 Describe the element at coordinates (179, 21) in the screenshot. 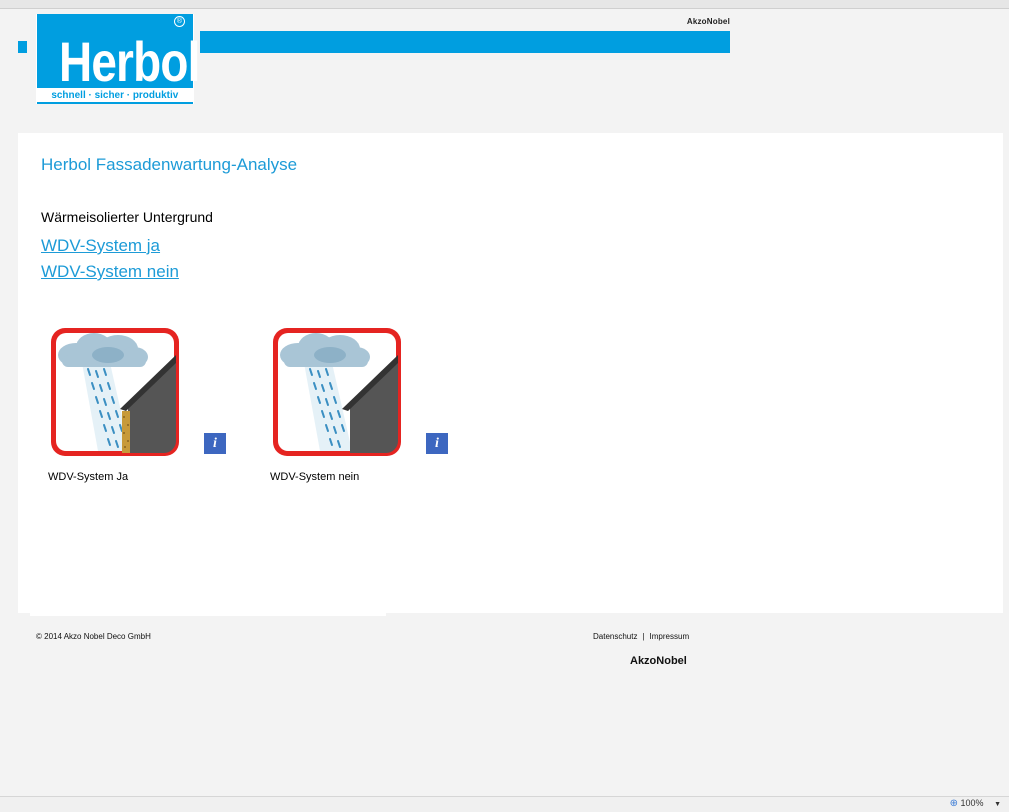

I see `registered-mark: ®` at that location.